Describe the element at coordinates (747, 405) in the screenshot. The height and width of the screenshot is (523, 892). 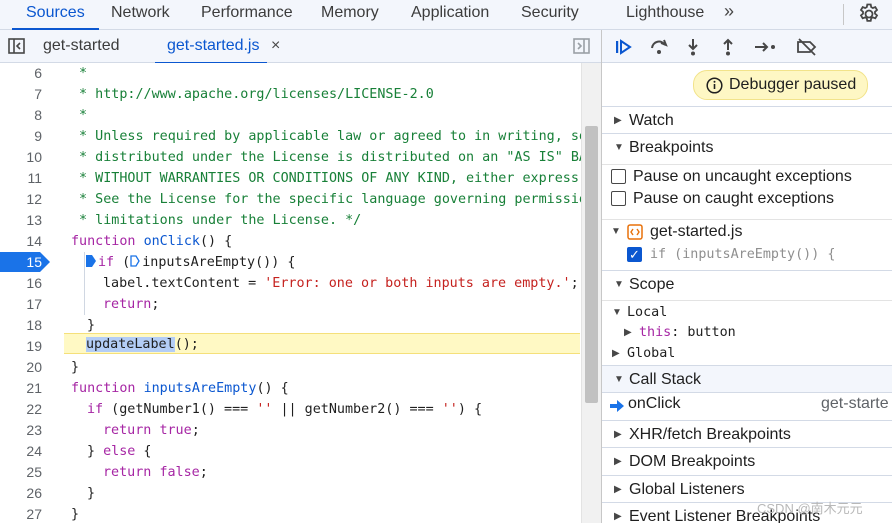
I see `call-frame-current: onClick get-starte` at that location.